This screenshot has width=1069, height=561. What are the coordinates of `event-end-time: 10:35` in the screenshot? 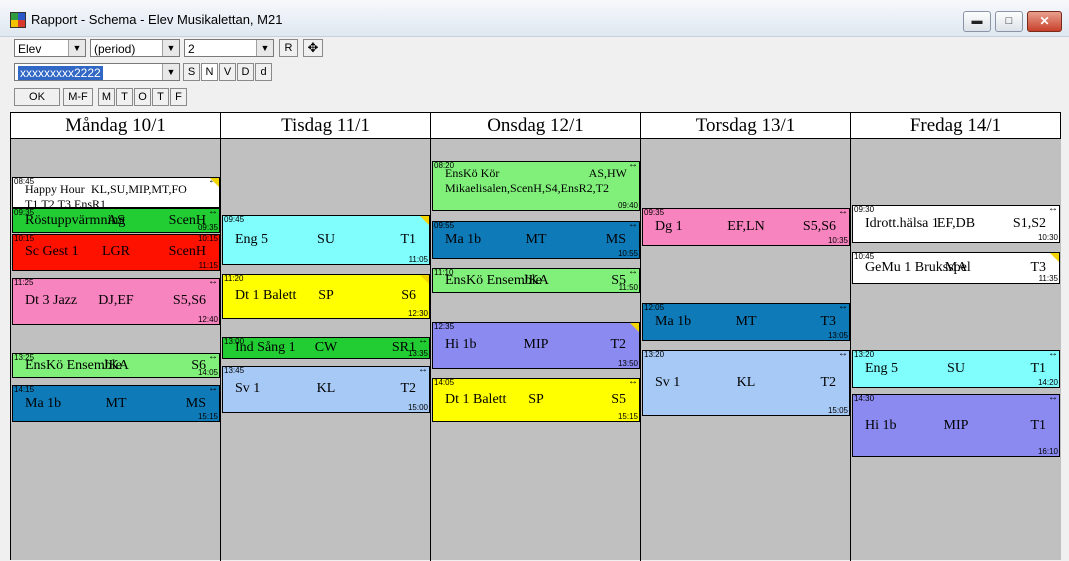 It's located at (837, 241).